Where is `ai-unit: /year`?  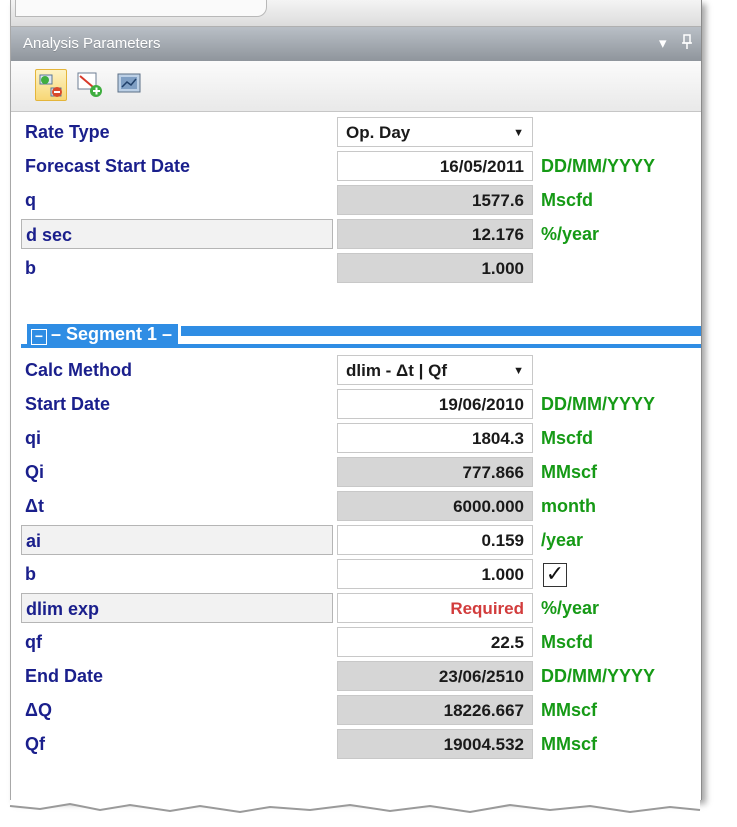
ai-unit: /year is located at coordinates (562, 540).